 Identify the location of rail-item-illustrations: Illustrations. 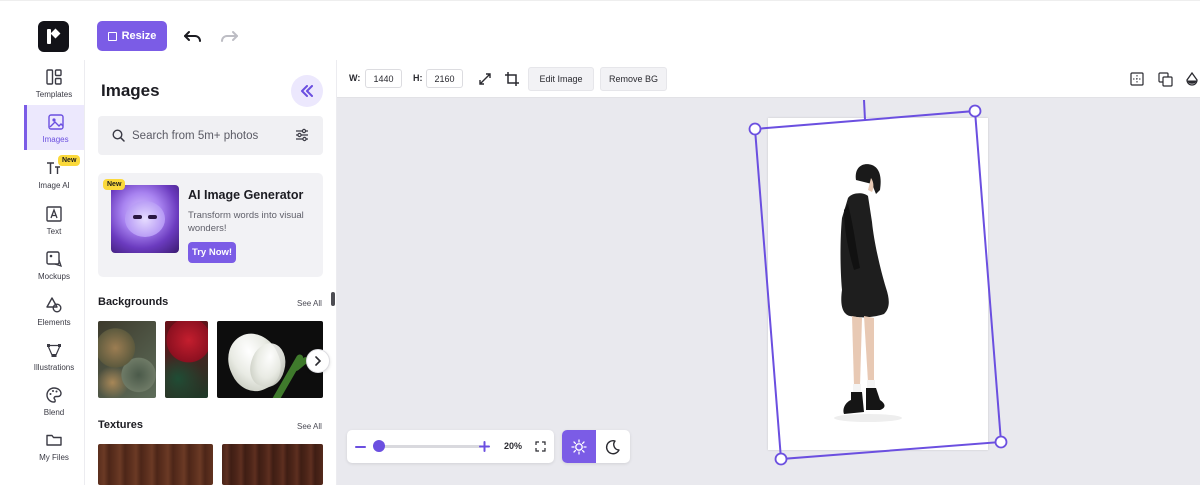
(54, 355).